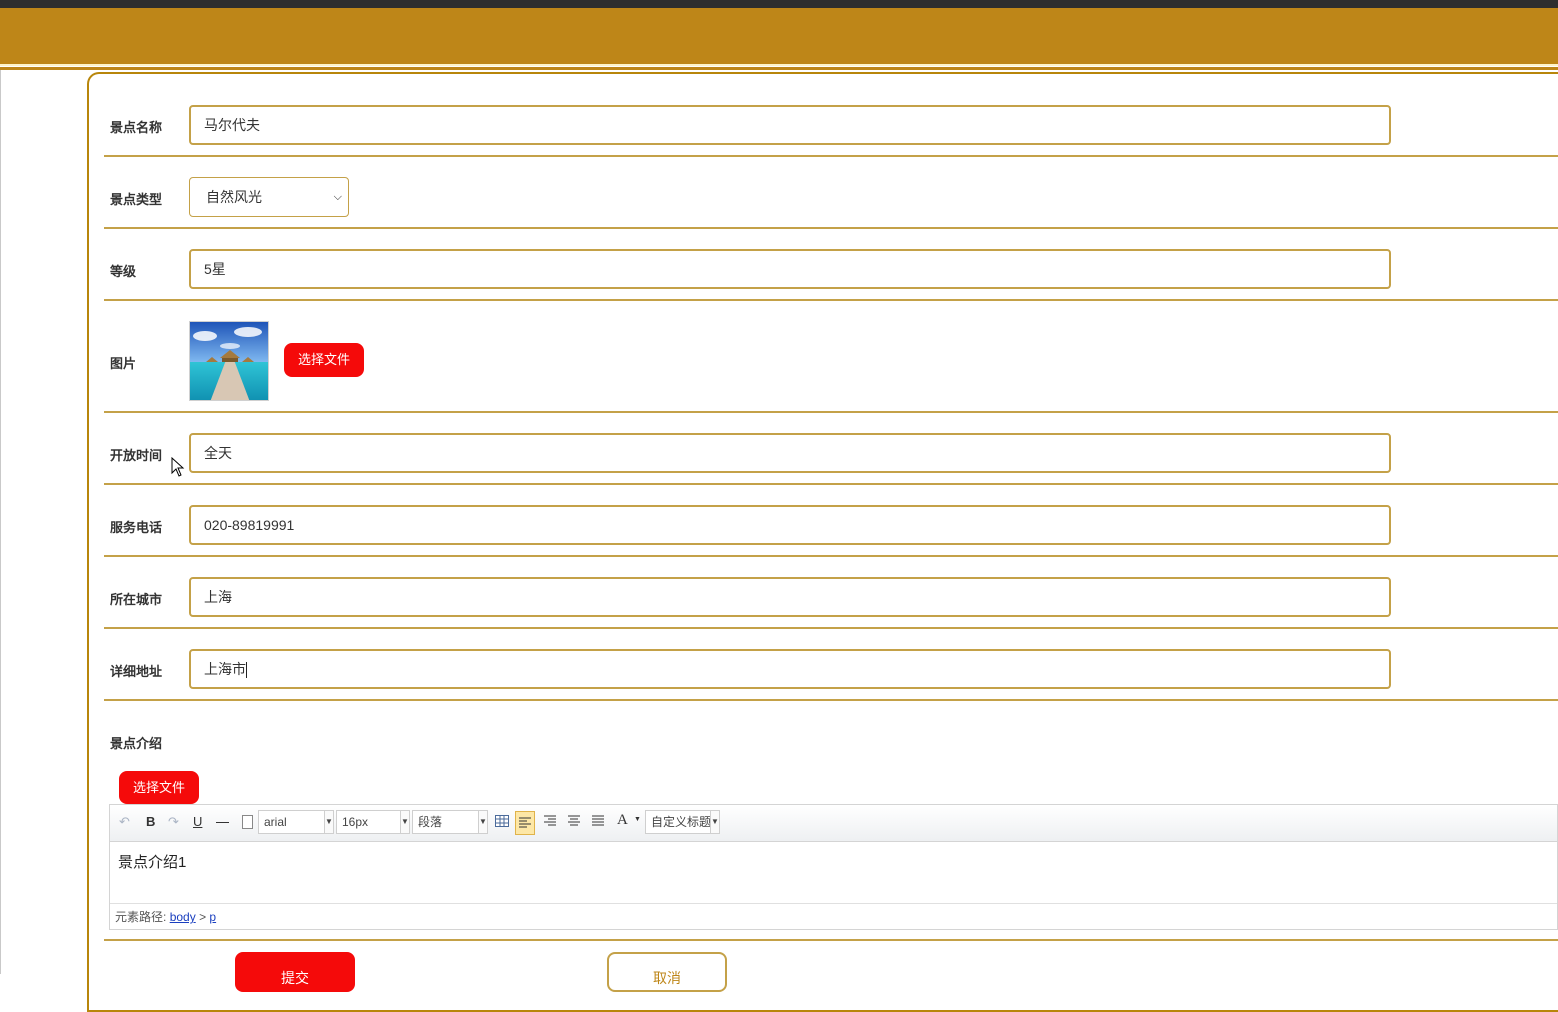 The width and height of the screenshot is (1558, 1012). I want to click on font-family-value: arial, so click(275, 822).